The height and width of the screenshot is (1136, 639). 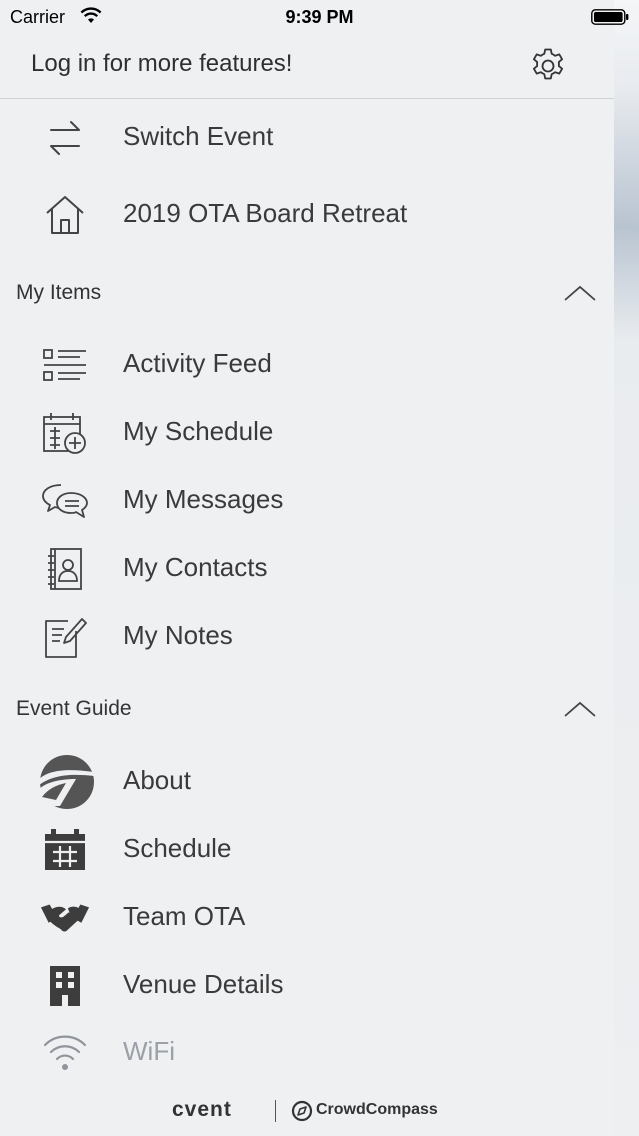 What do you see at coordinates (265, 213) in the screenshot?
I see `event-home-label: 2019 OTA Board Retreat` at bounding box center [265, 213].